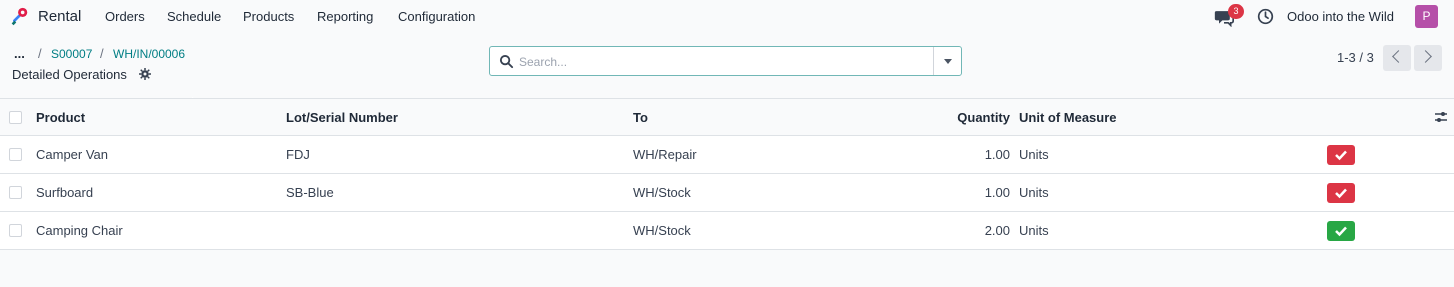 The height and width of the screenshot is (287, 1454). I want to click on chevron-left-icon, so click(1398, 56).